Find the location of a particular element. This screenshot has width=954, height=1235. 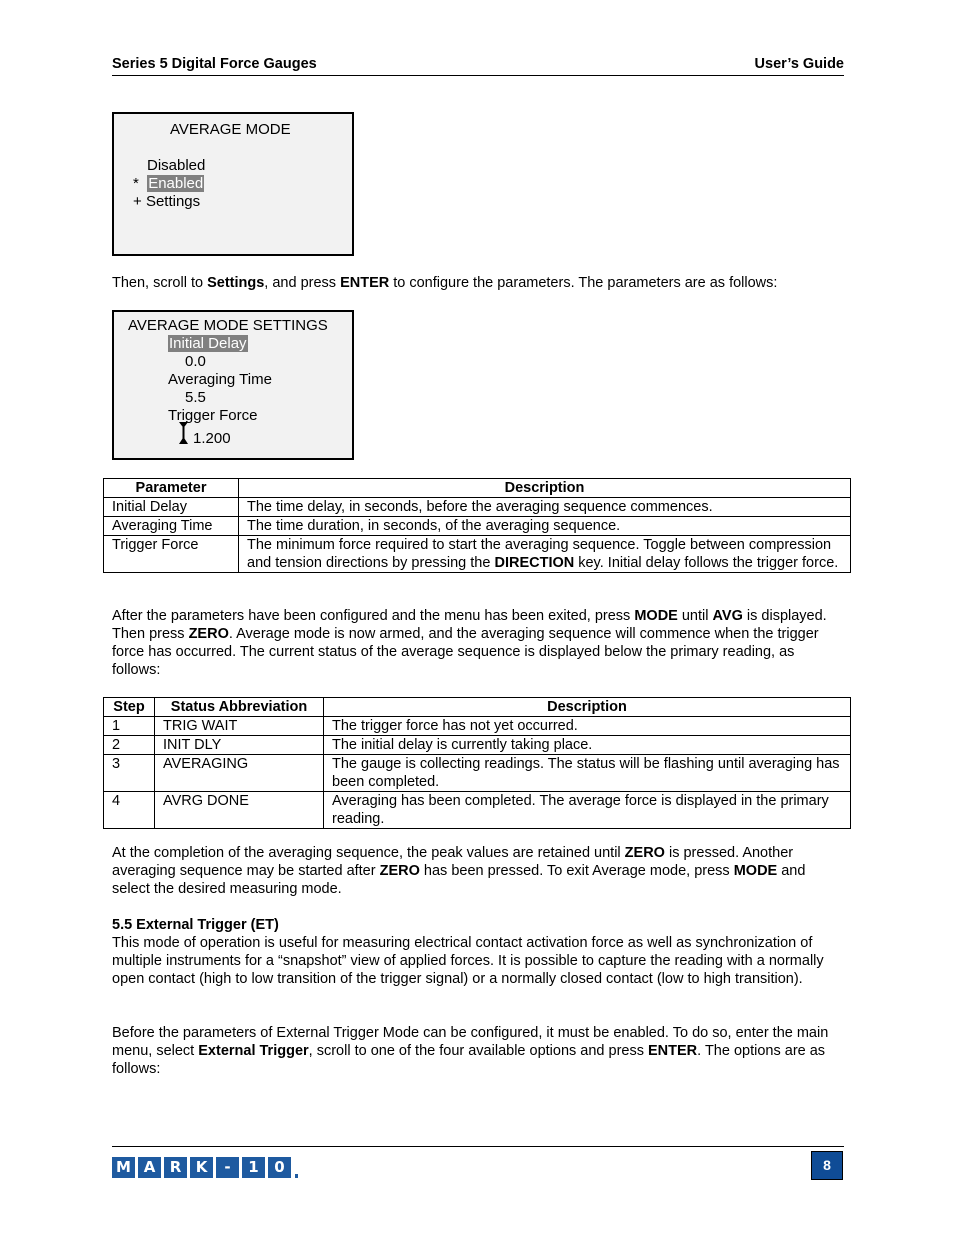

abbr-cell: AVERAGING is located at coordinates (239, 773).